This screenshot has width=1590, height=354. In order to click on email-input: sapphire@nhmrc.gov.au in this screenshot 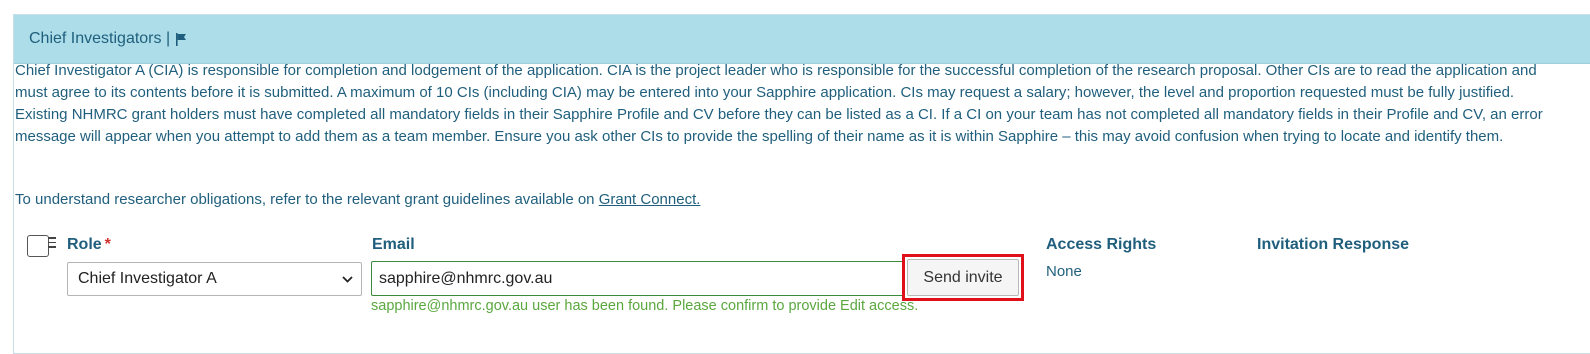, I will do `click(638, 278)`.